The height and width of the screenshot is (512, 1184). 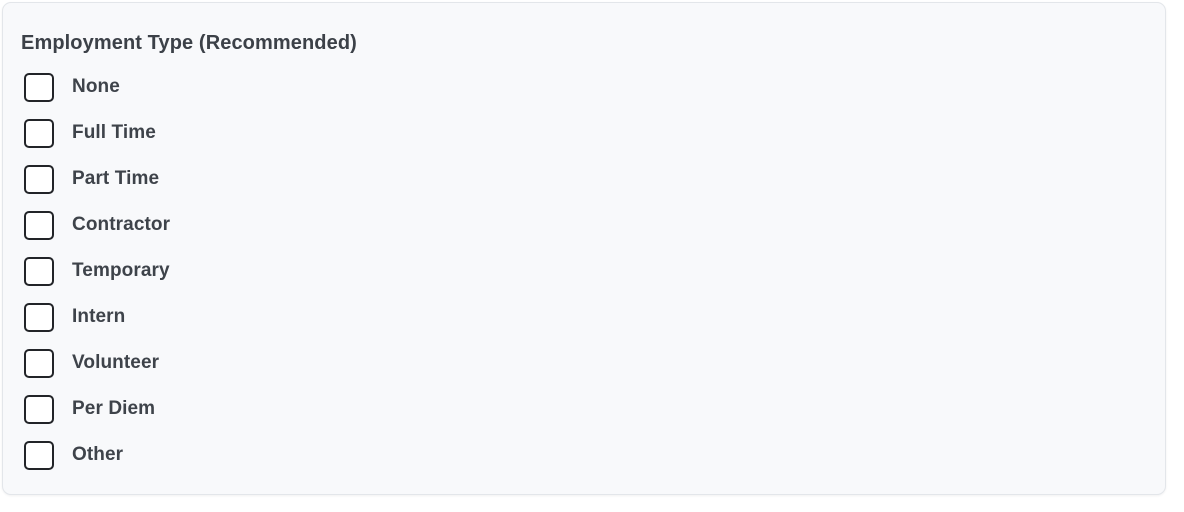 What do you see at coordinates (121, 270) in the screenshot?
I see `option-label-temporary: Temporary` at bounding box center [121, 270].